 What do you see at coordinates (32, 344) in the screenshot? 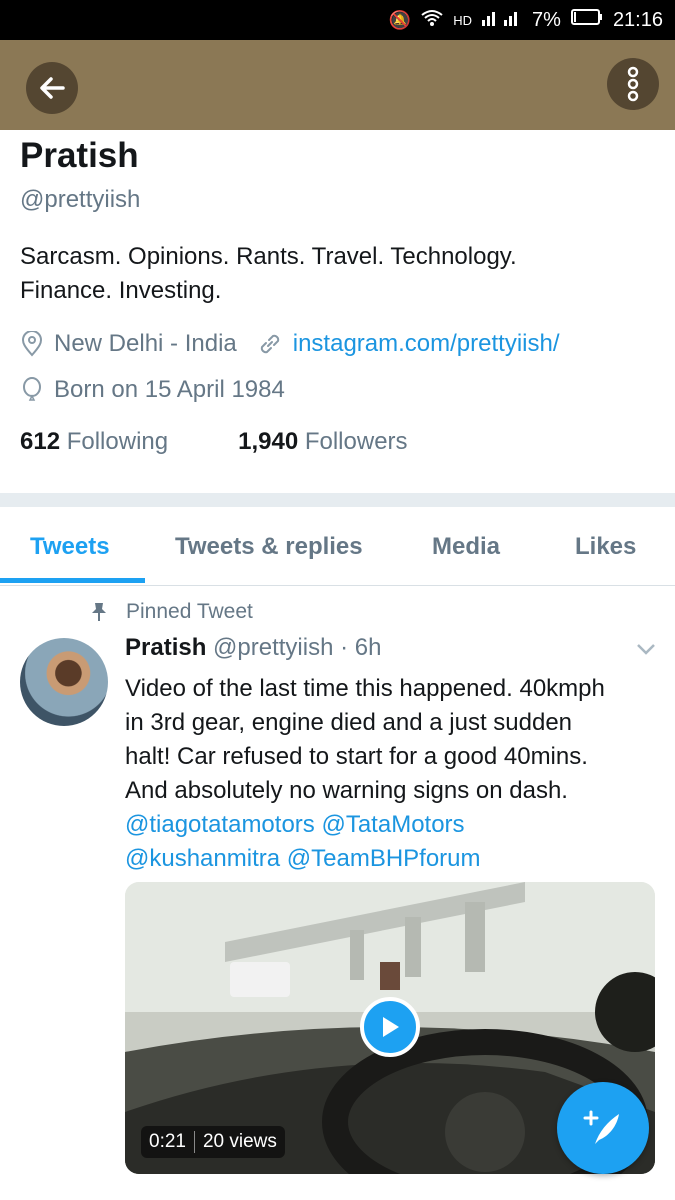
I see `location-pin-icon` at bounding box center [32, 344].